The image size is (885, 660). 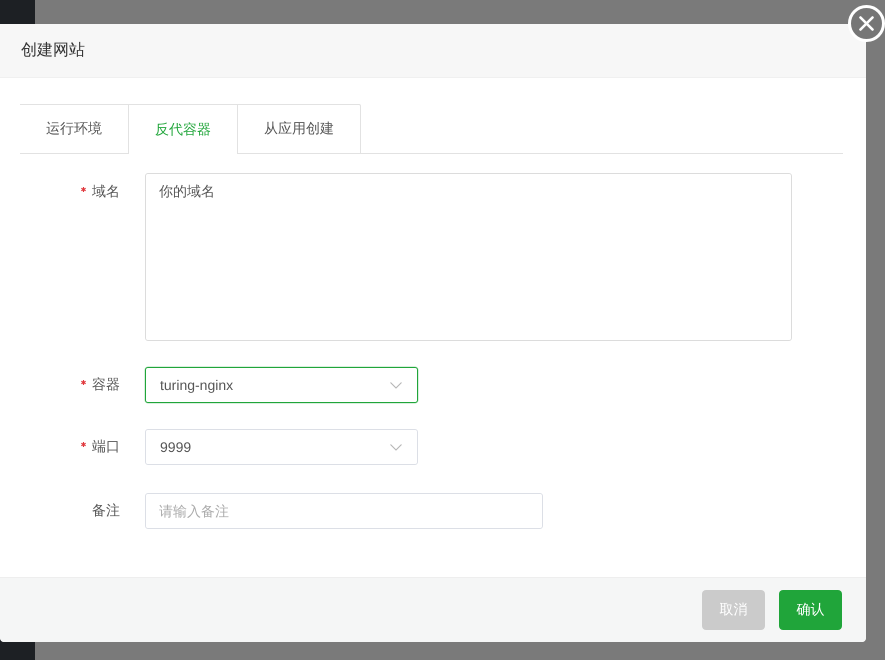 What do you see at coordinates (106, 385) in the screenshot?
I see `field-label: 容器` at bounding box center [106, 385].